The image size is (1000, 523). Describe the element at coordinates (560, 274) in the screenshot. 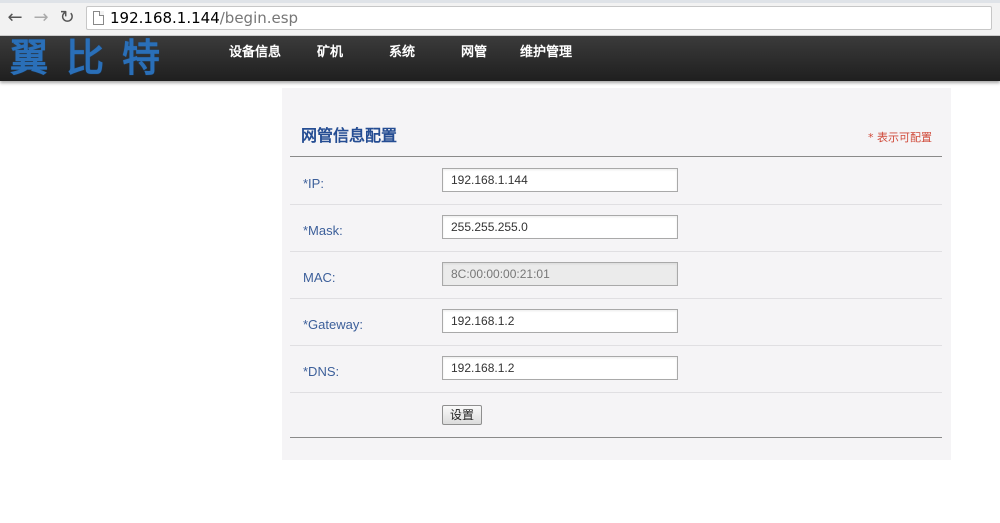

I see `mac-field` at that location.